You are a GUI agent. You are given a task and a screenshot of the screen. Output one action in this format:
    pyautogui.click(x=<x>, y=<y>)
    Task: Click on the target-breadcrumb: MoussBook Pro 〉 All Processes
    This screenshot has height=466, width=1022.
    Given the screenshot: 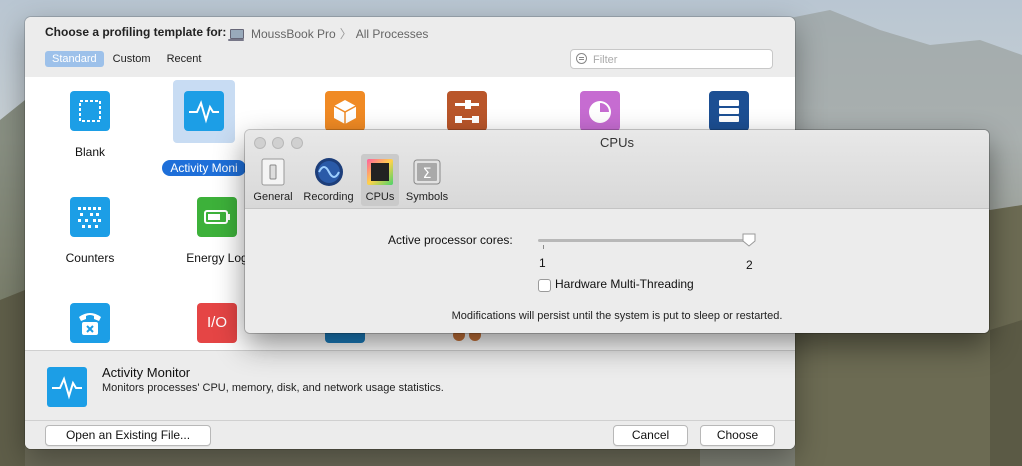 What is the action you would take?
    pyautogui.click(x=328, y=33)
    